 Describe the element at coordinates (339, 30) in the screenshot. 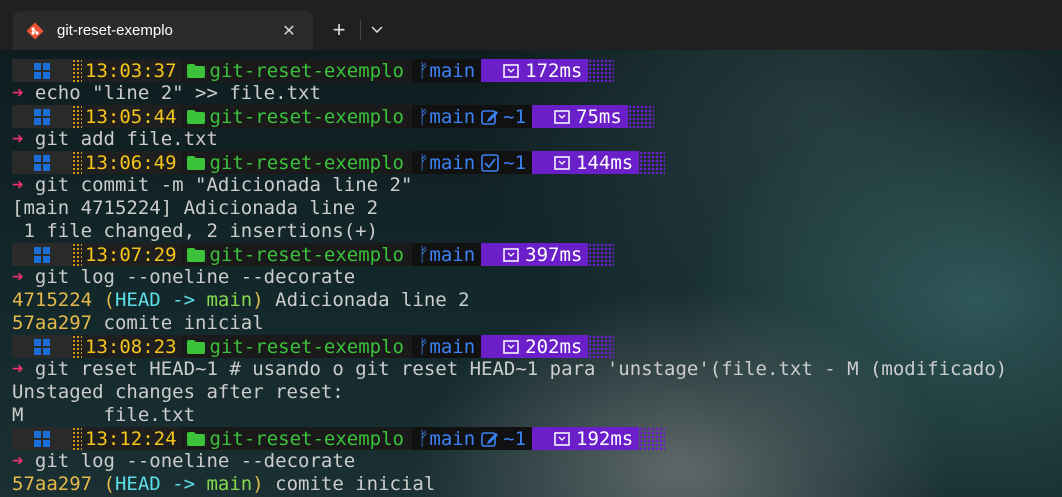

I see `new-tab-button: +` at that location.